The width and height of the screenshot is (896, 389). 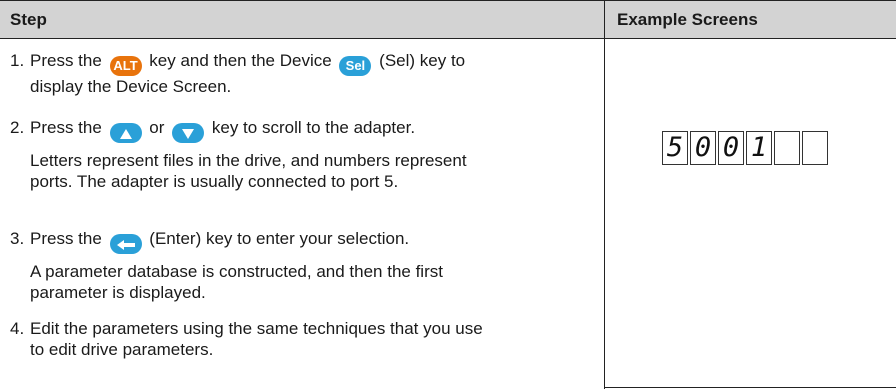 What do you see at coordinates (125, 66) in the screenshot?
I see `alt-key-icon: ALT` at bounding box center [125, 66].